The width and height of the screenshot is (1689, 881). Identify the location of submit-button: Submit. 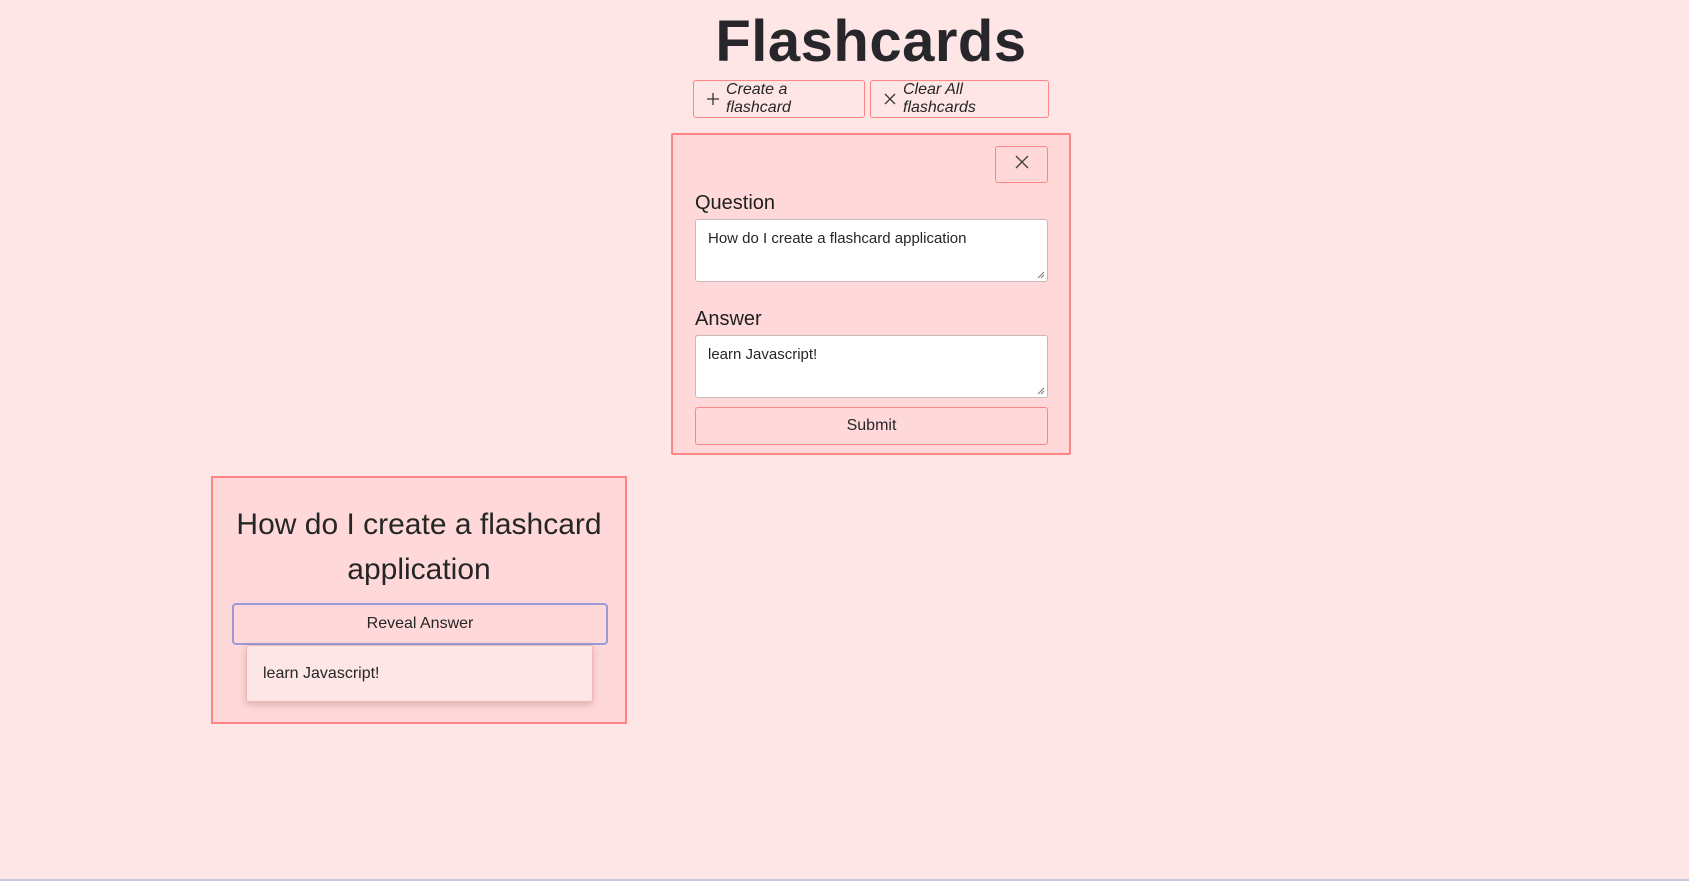
(871, 426).